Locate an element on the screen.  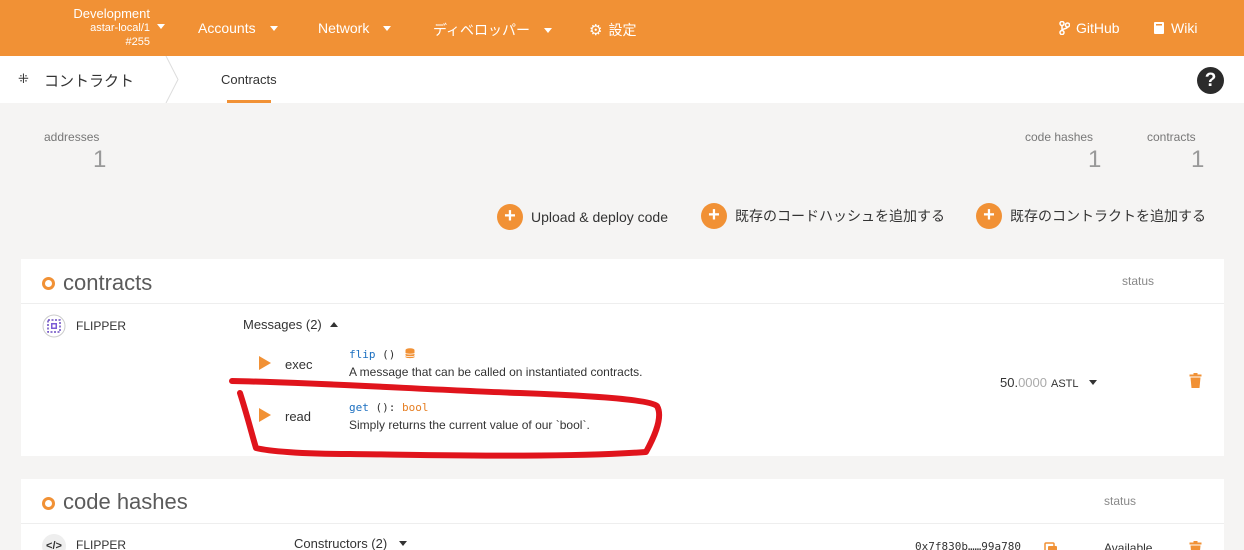
trash-icon is located at coordinates (1195, 545).